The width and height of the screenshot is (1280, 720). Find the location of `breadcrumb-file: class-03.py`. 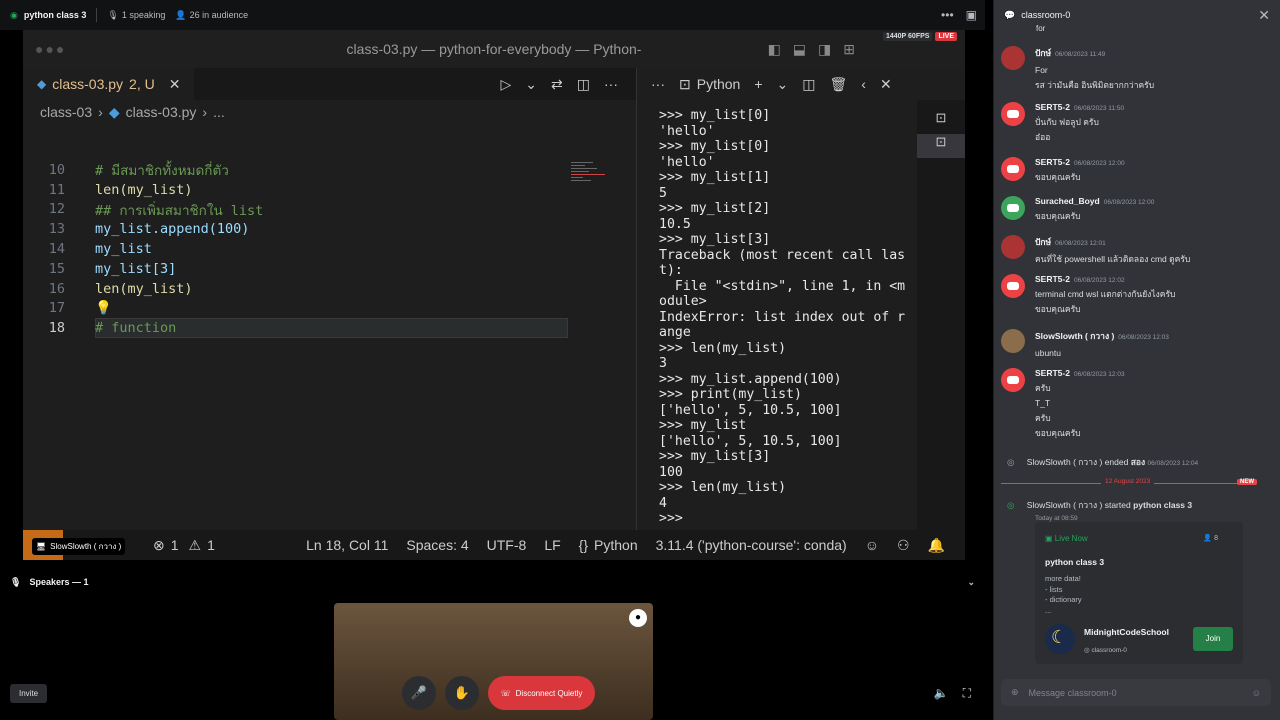

breadcrumb-file: class-03.py is located at coordinates (161, 112).